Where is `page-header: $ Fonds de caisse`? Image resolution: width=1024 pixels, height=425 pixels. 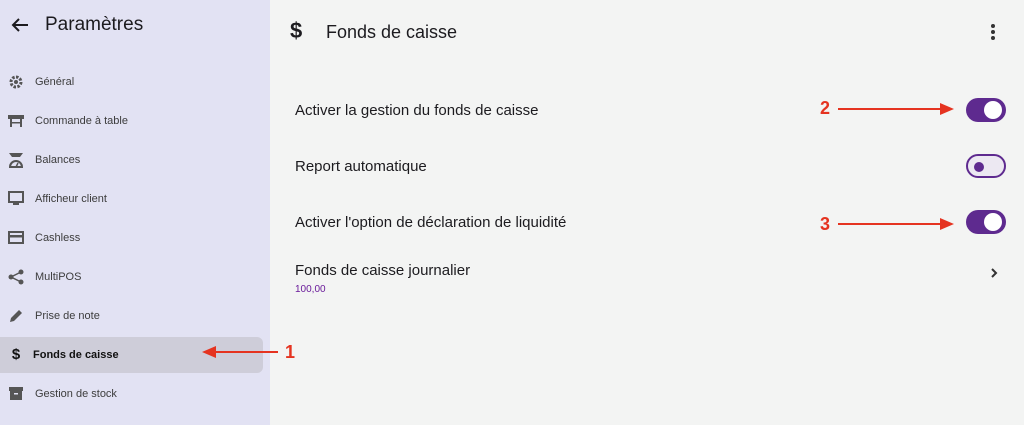
page-header: $ Fonds de caisse is located at coordinates (647, 31).